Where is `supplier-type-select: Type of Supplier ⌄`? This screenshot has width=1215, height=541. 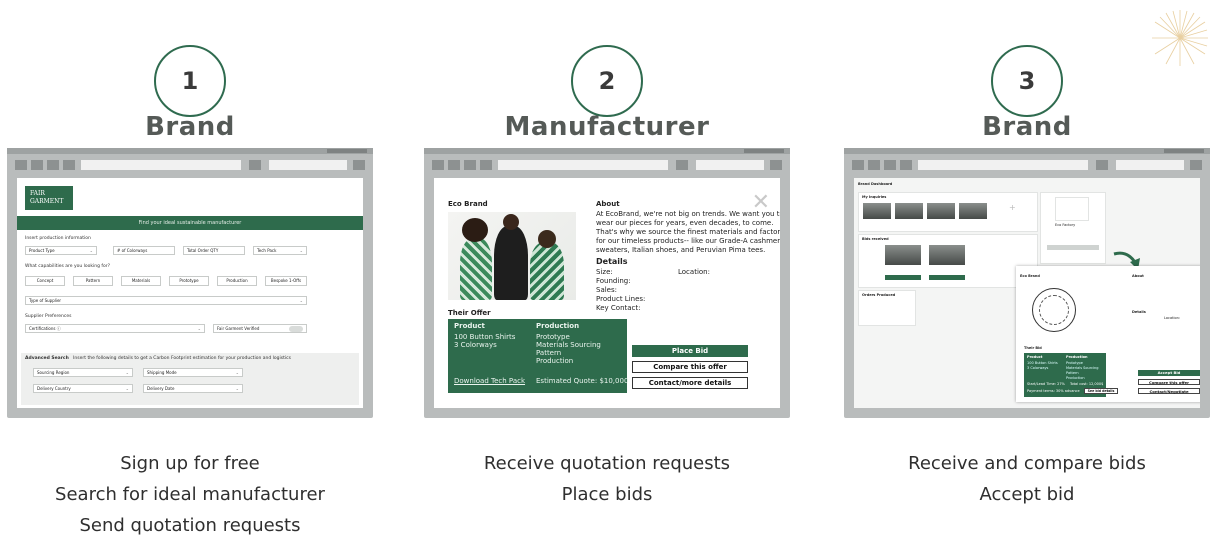 supplier-type-select: Type of Supplier ⌄ is located at coordinates (166, 300).